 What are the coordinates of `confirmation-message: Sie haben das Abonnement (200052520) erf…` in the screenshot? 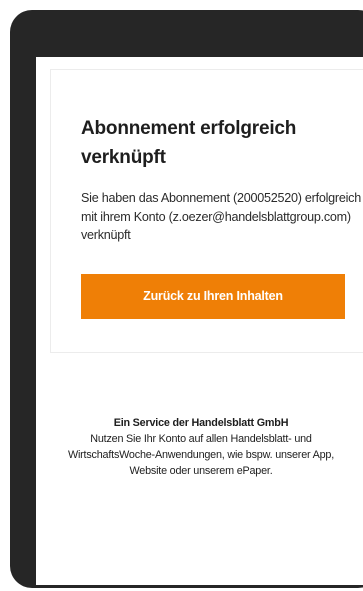 It's located at (221, 216).